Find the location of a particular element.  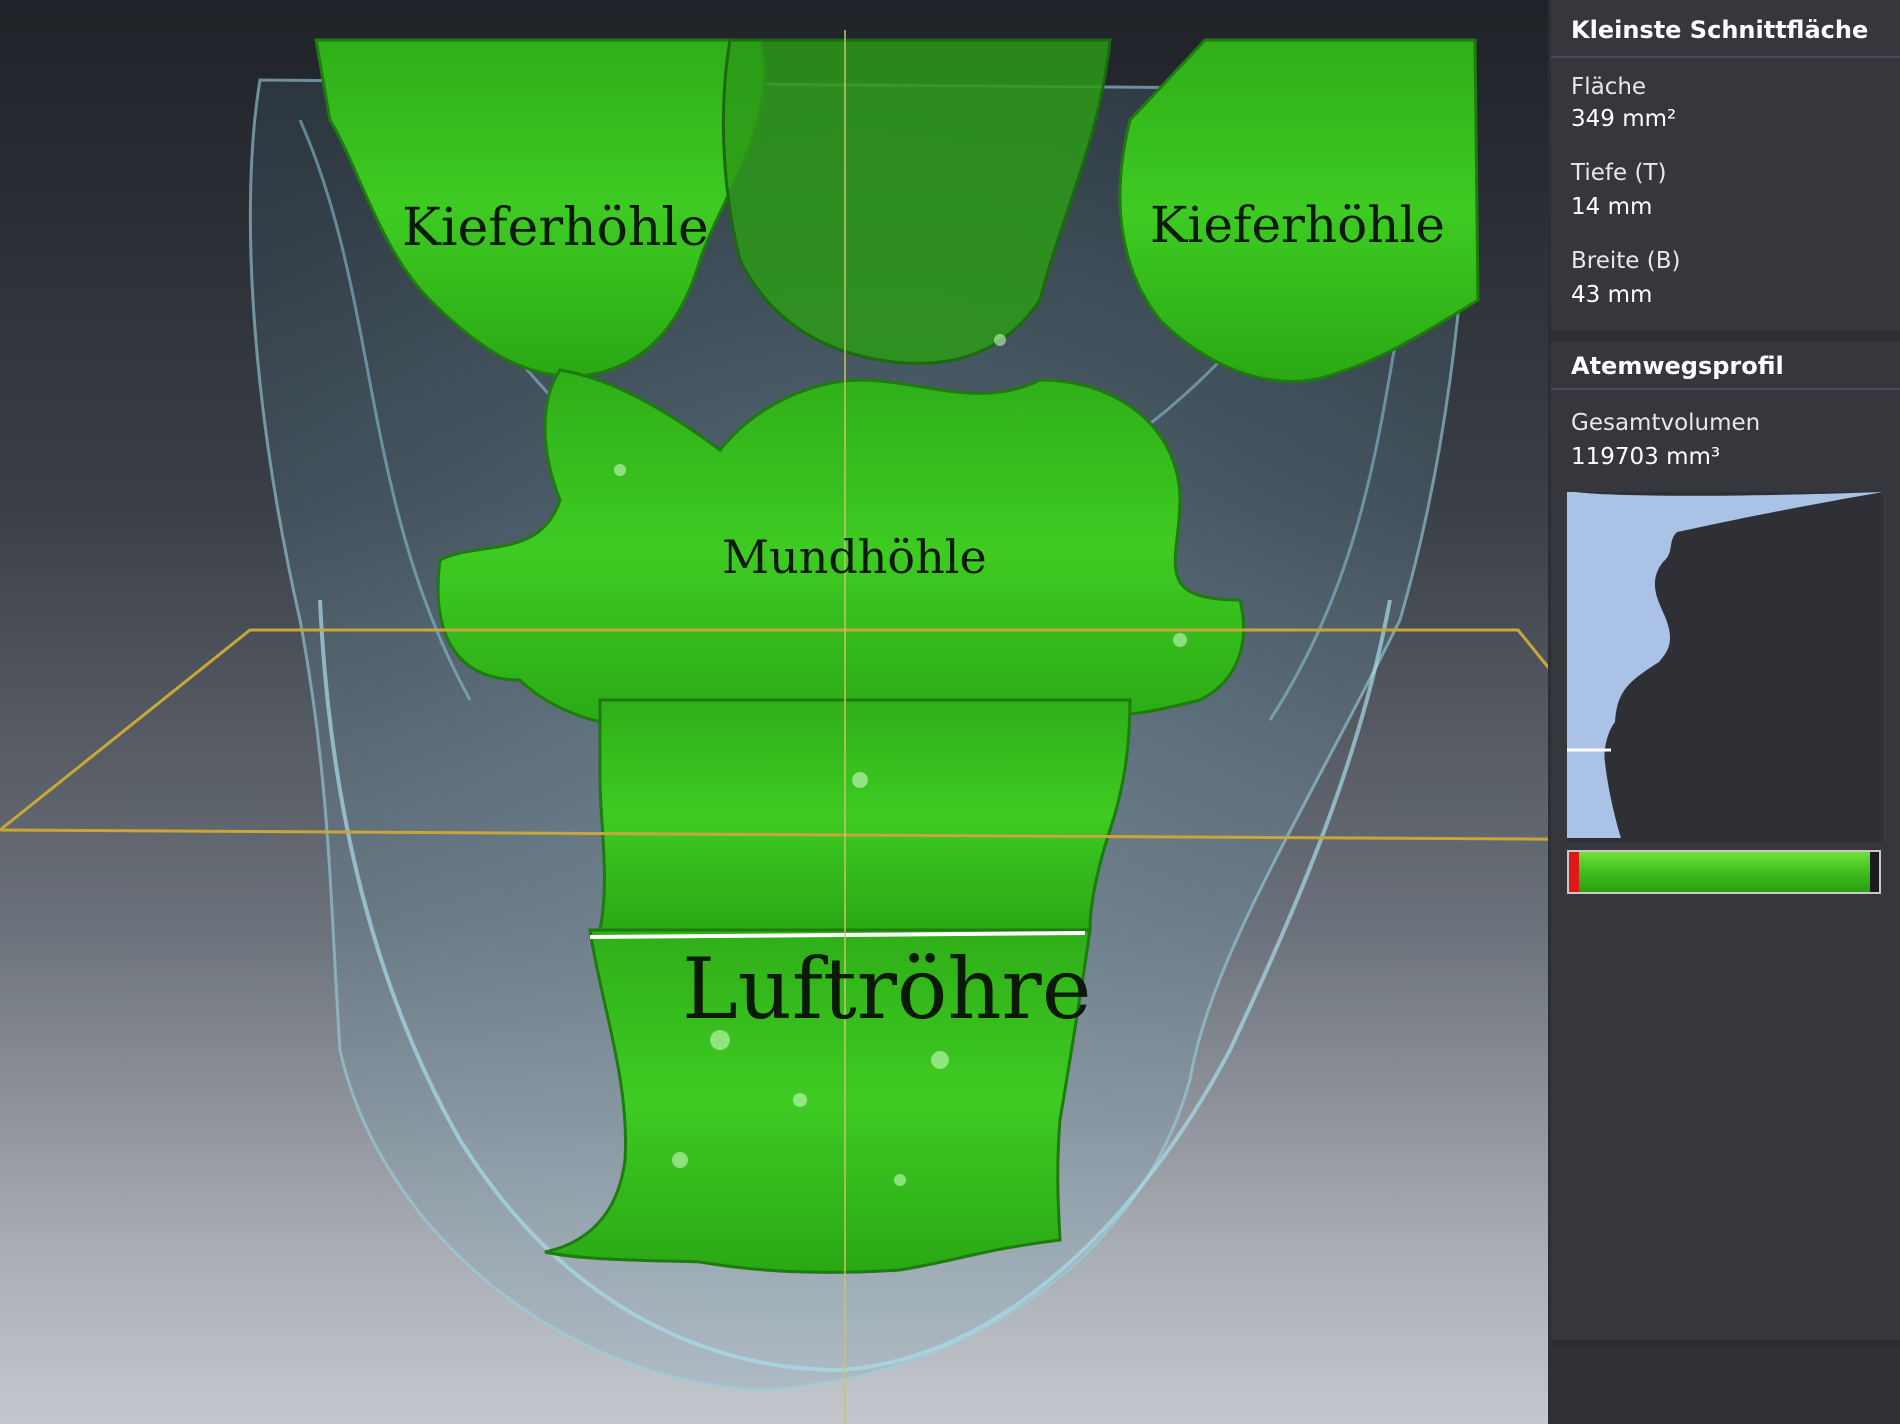

smallest-section-title: Kleinste Schnittfläche is located at coordinates (1720, 30).